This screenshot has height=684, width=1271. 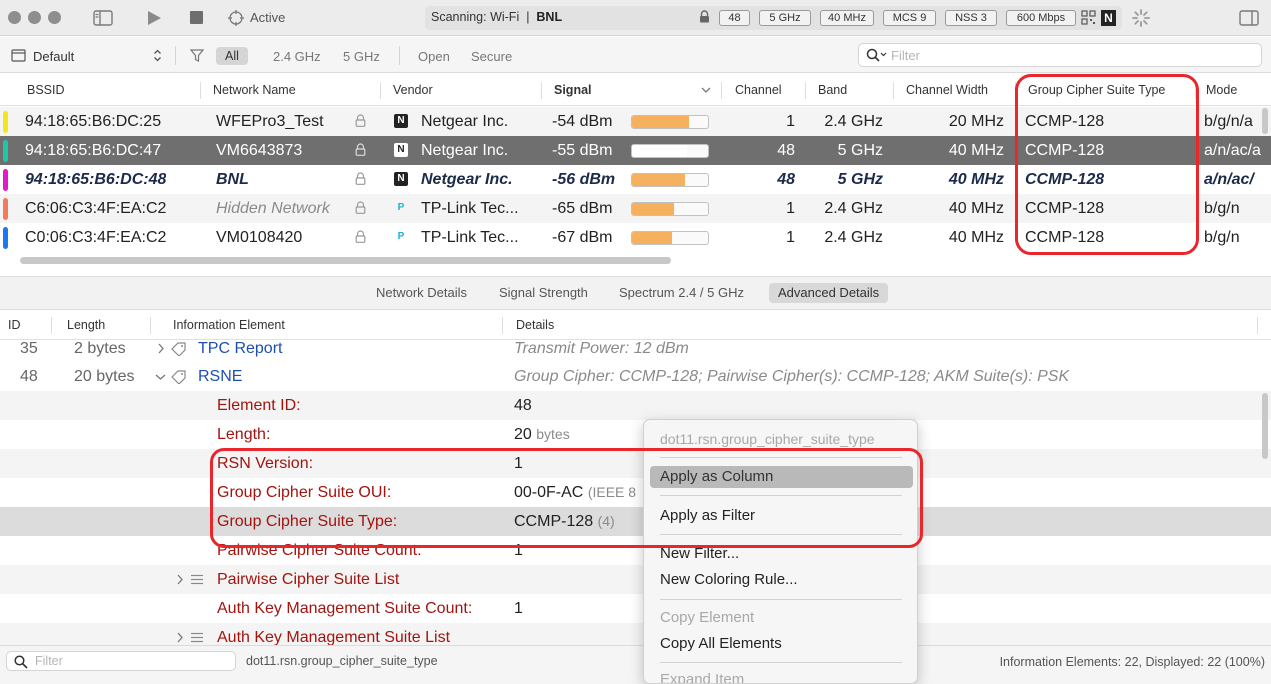 What do you see at coordinates (573, 90) in the screenshot?
I see `column-header-signal: Signal` at bounding box center [573, 90].